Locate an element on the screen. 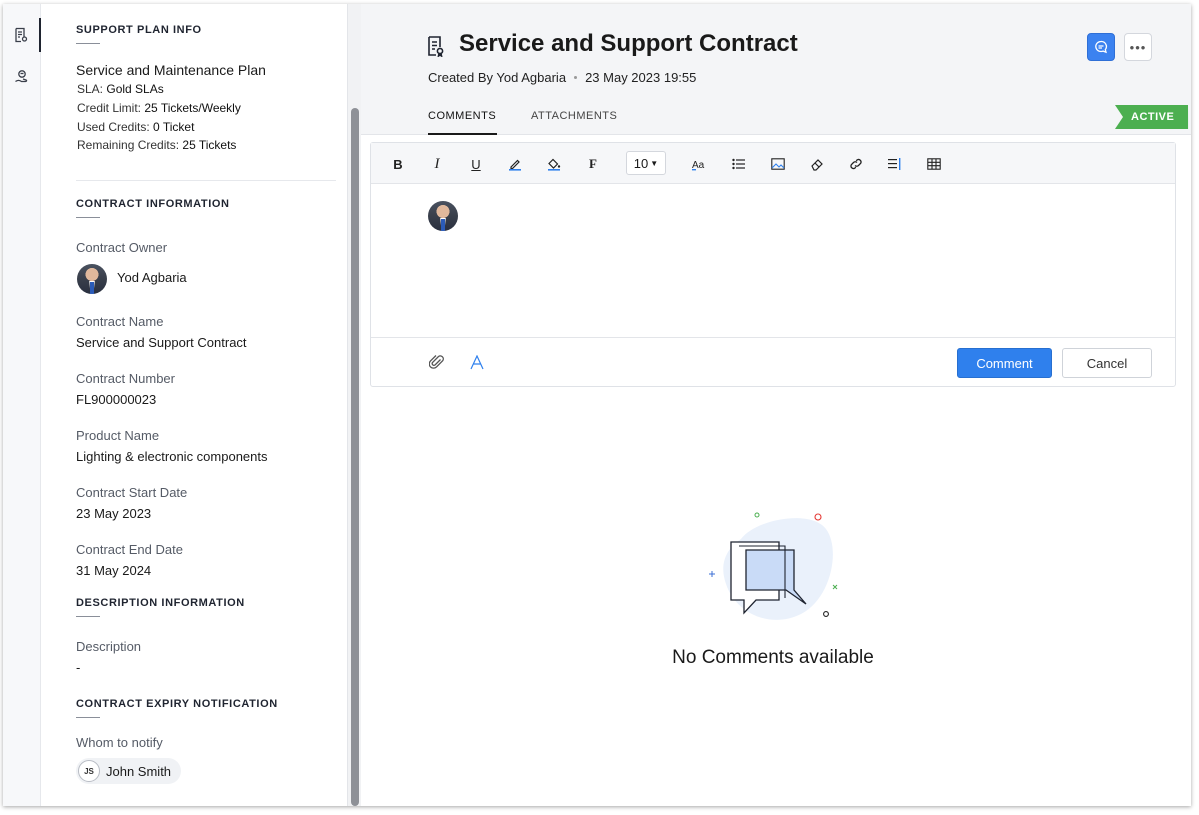 This screenshot has height=815, width=1199. rail-contract-details is located at coordinates (22, 35).